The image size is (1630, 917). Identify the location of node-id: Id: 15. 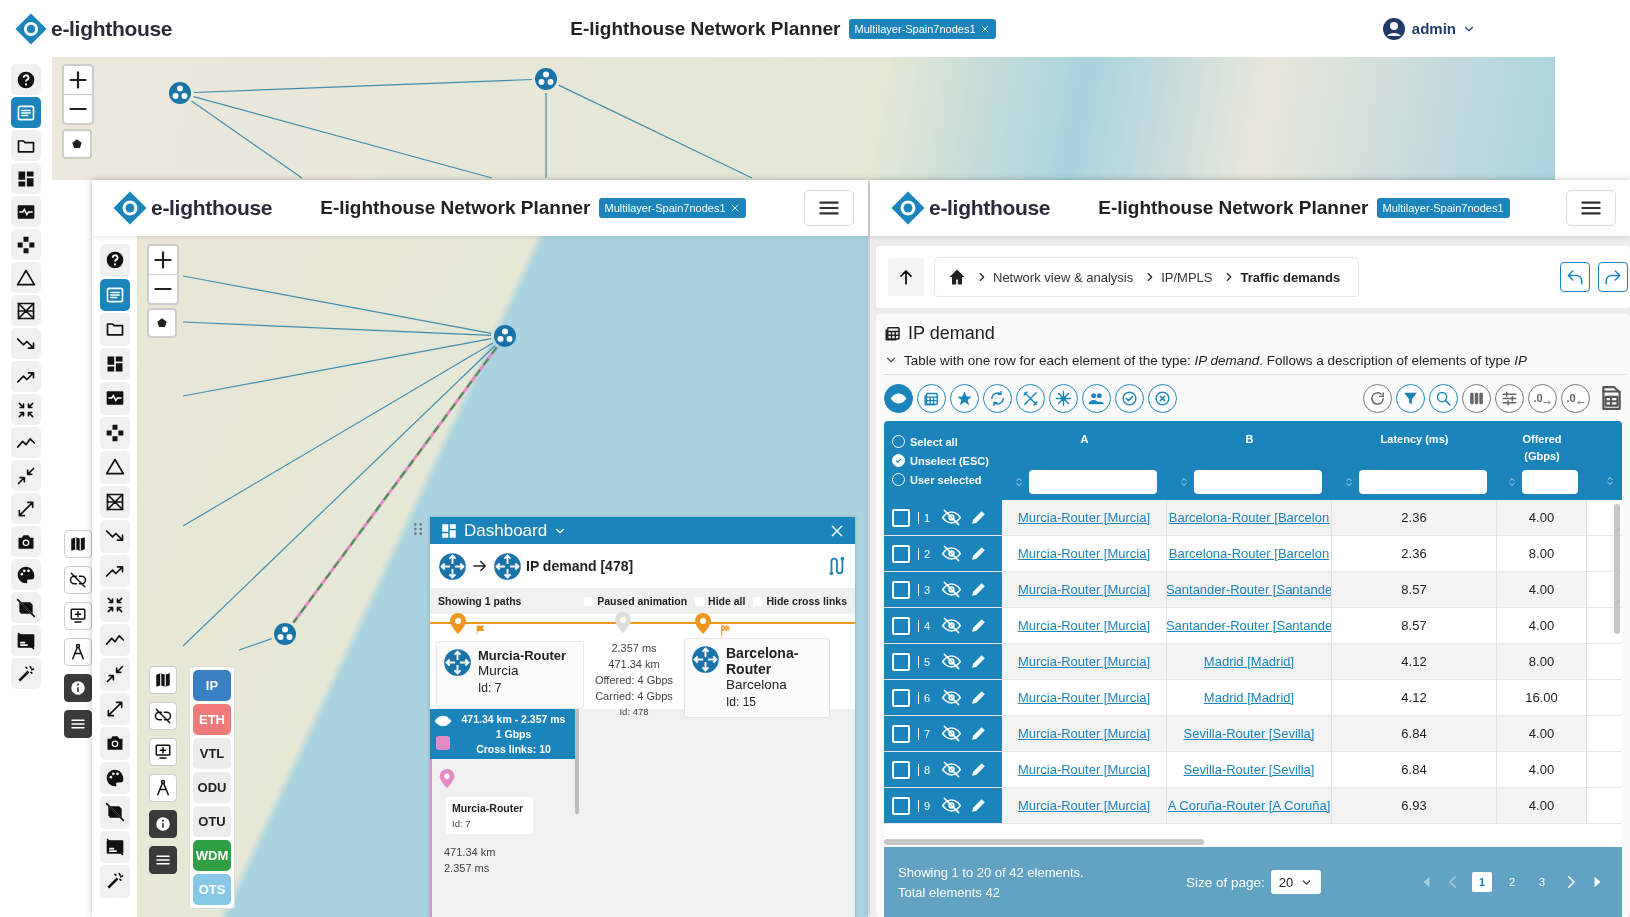
(742, 702).